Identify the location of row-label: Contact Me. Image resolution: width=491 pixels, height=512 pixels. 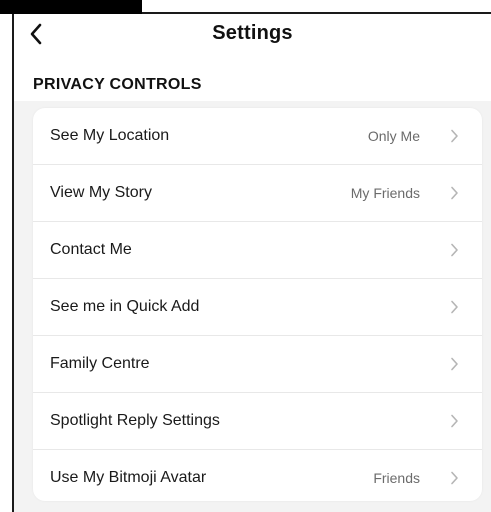
(91, 249).